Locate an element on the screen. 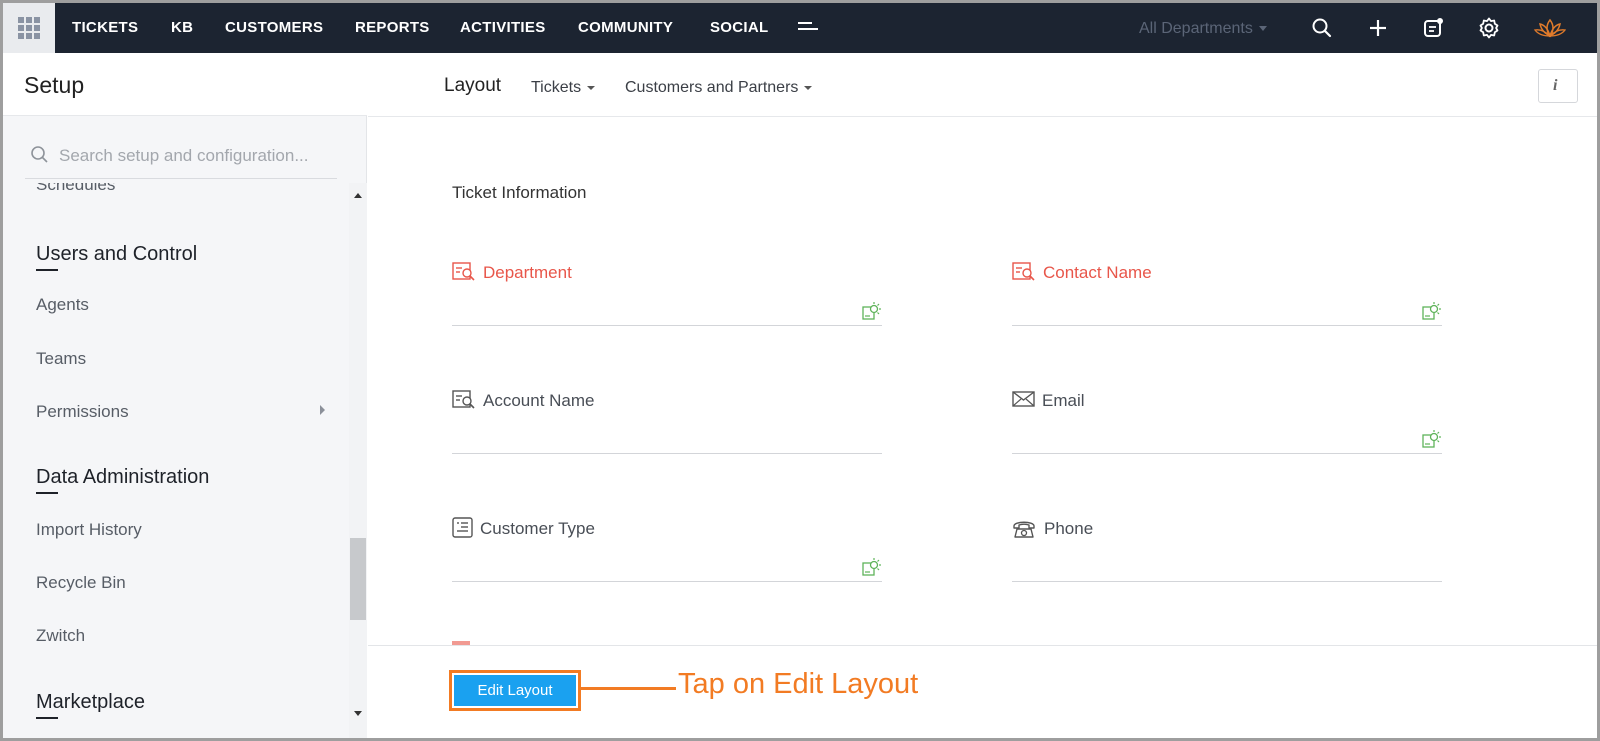 Image resolution: width=1600 pixels, height=741 pixels. sidebar-section-users-and-control: Users and Control is located at coordinates (117, 257).